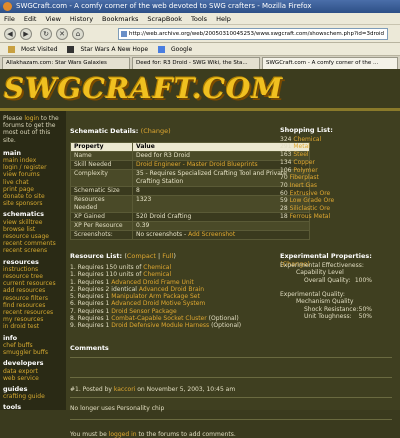 The image size is (400, 438). Describe the element at coordinates (33, 243) in the screenshot. I see `sidebar-link: recent comments` at that location.